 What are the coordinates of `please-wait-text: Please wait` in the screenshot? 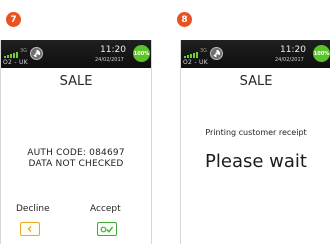 It's located at (256, 161).